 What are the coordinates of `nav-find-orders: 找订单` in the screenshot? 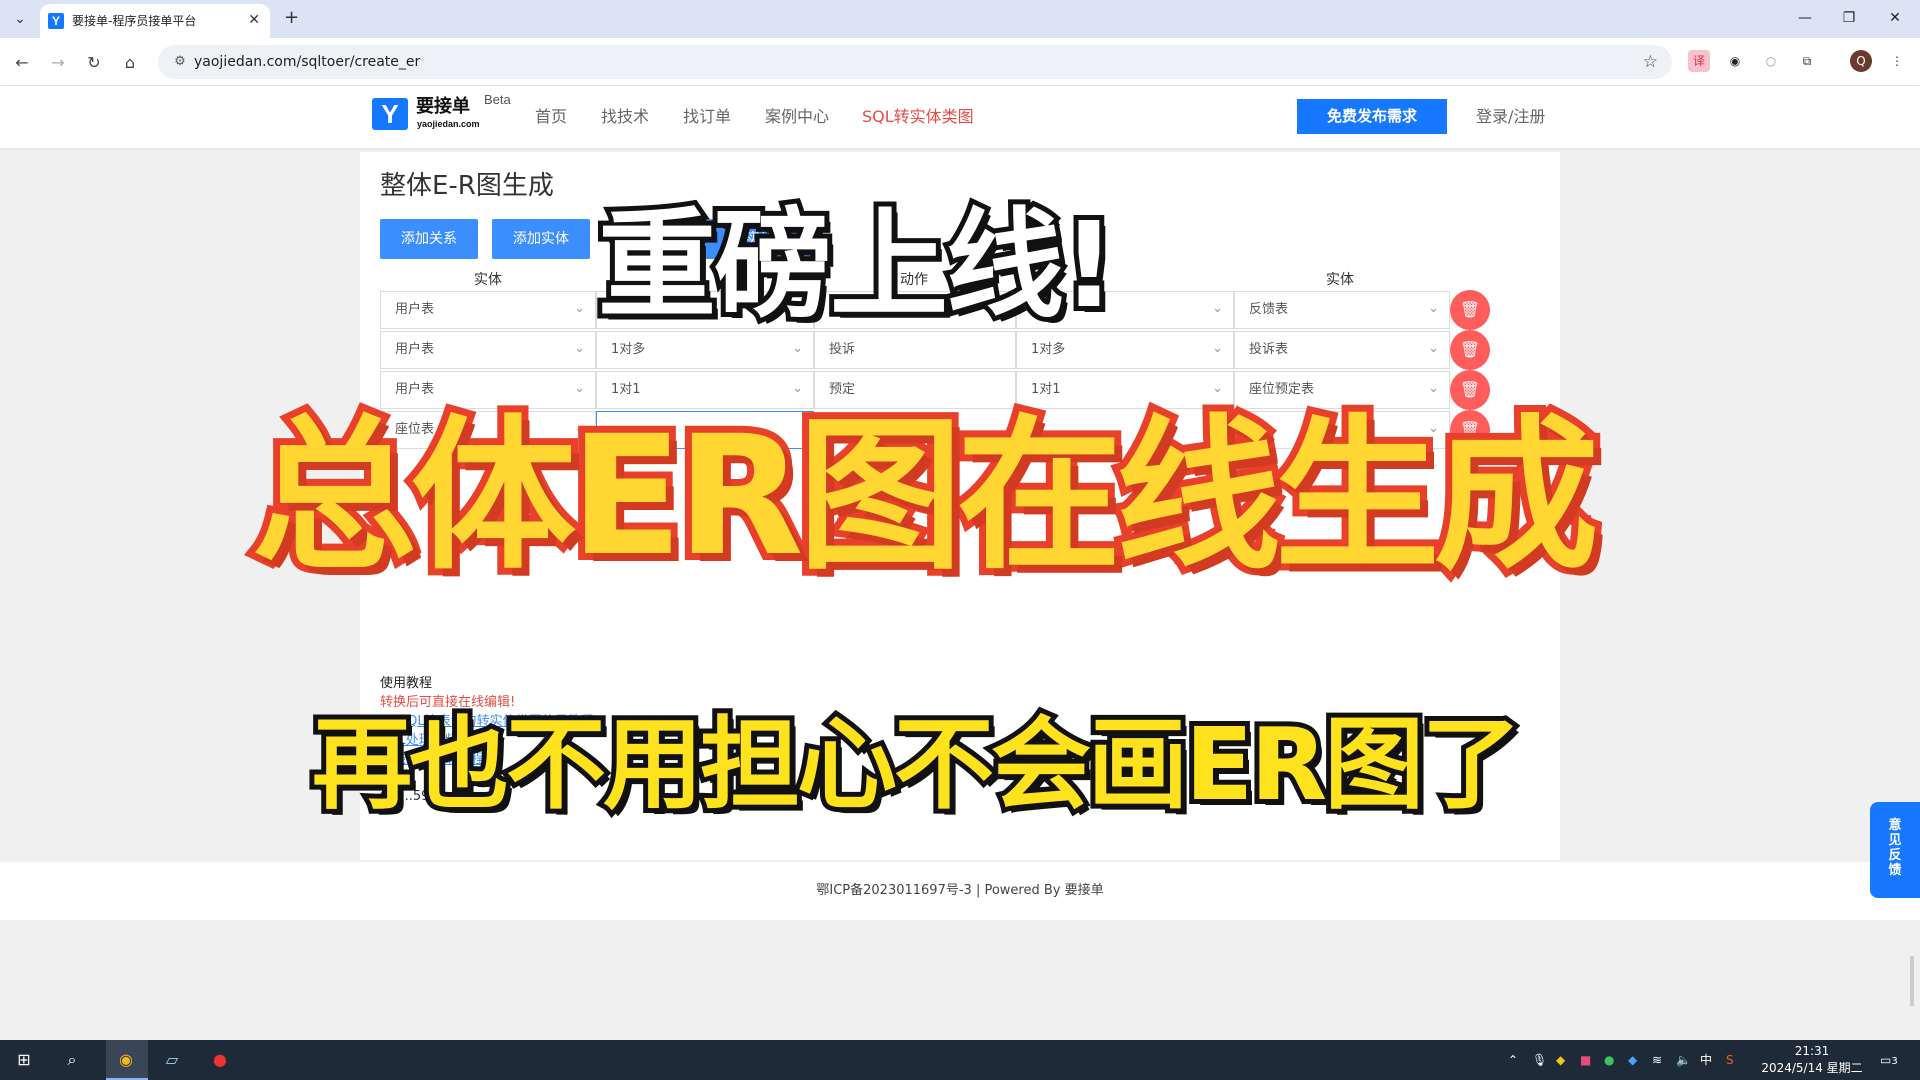 It's located at (707, 117).